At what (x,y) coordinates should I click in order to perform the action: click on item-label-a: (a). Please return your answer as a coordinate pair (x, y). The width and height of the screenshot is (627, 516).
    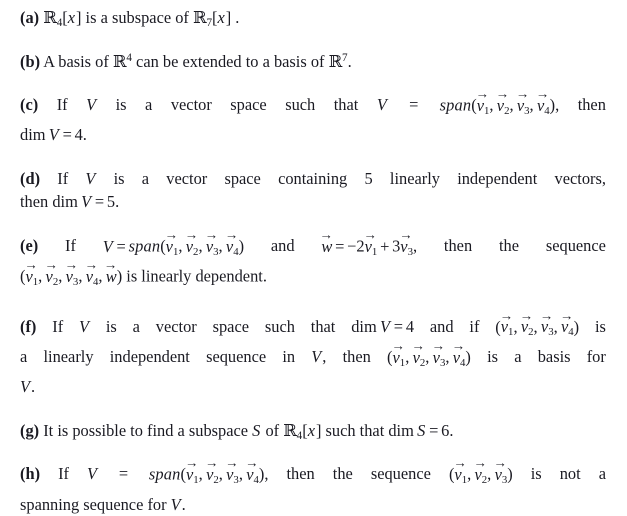
    Looking at the image, I should click on (30, 17).